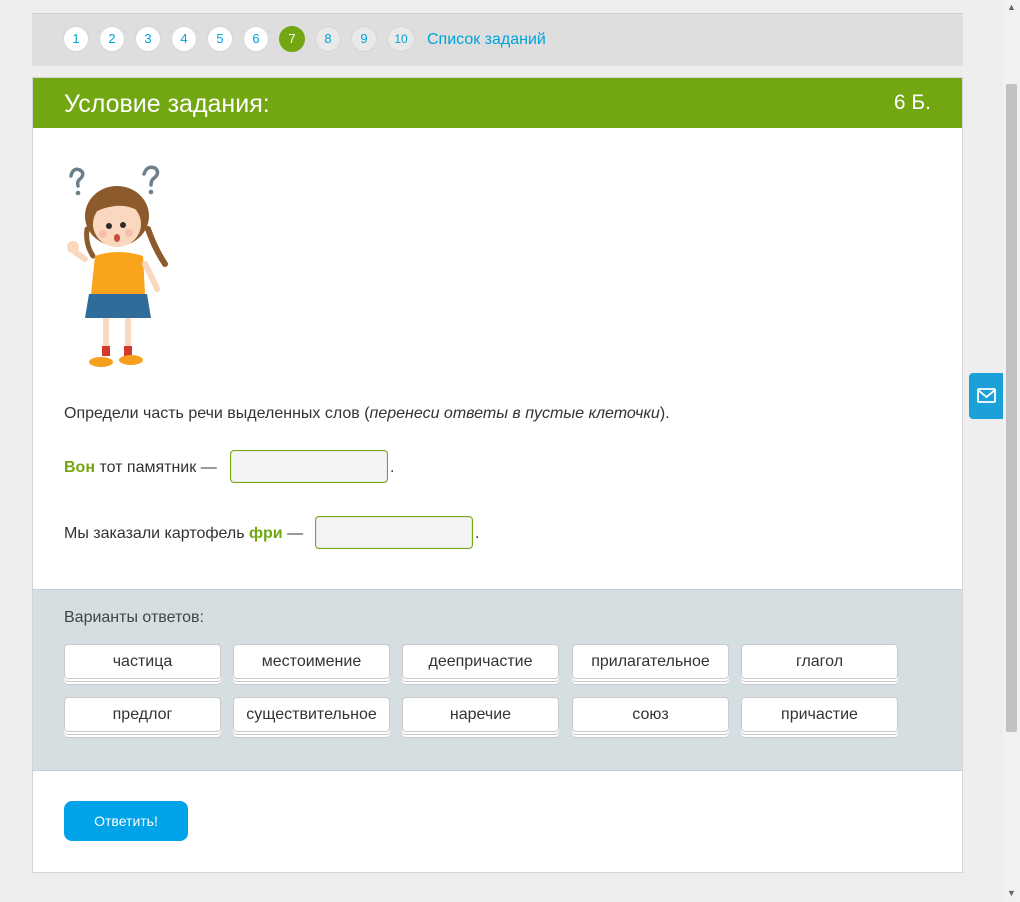 This screenshot has height=902, width=1020. Describe the element at coordinates (142, 714) in the screenshot. I see `answer-option-chip: предлог` at that location.